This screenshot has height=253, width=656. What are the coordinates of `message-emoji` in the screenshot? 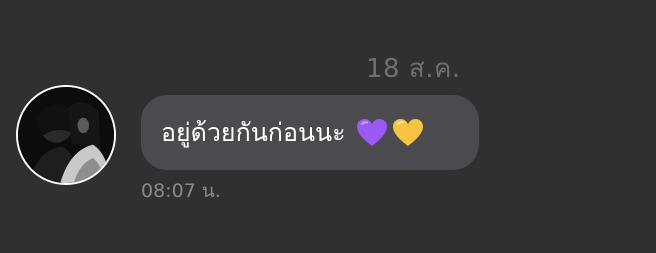 It's located at (390, 133).